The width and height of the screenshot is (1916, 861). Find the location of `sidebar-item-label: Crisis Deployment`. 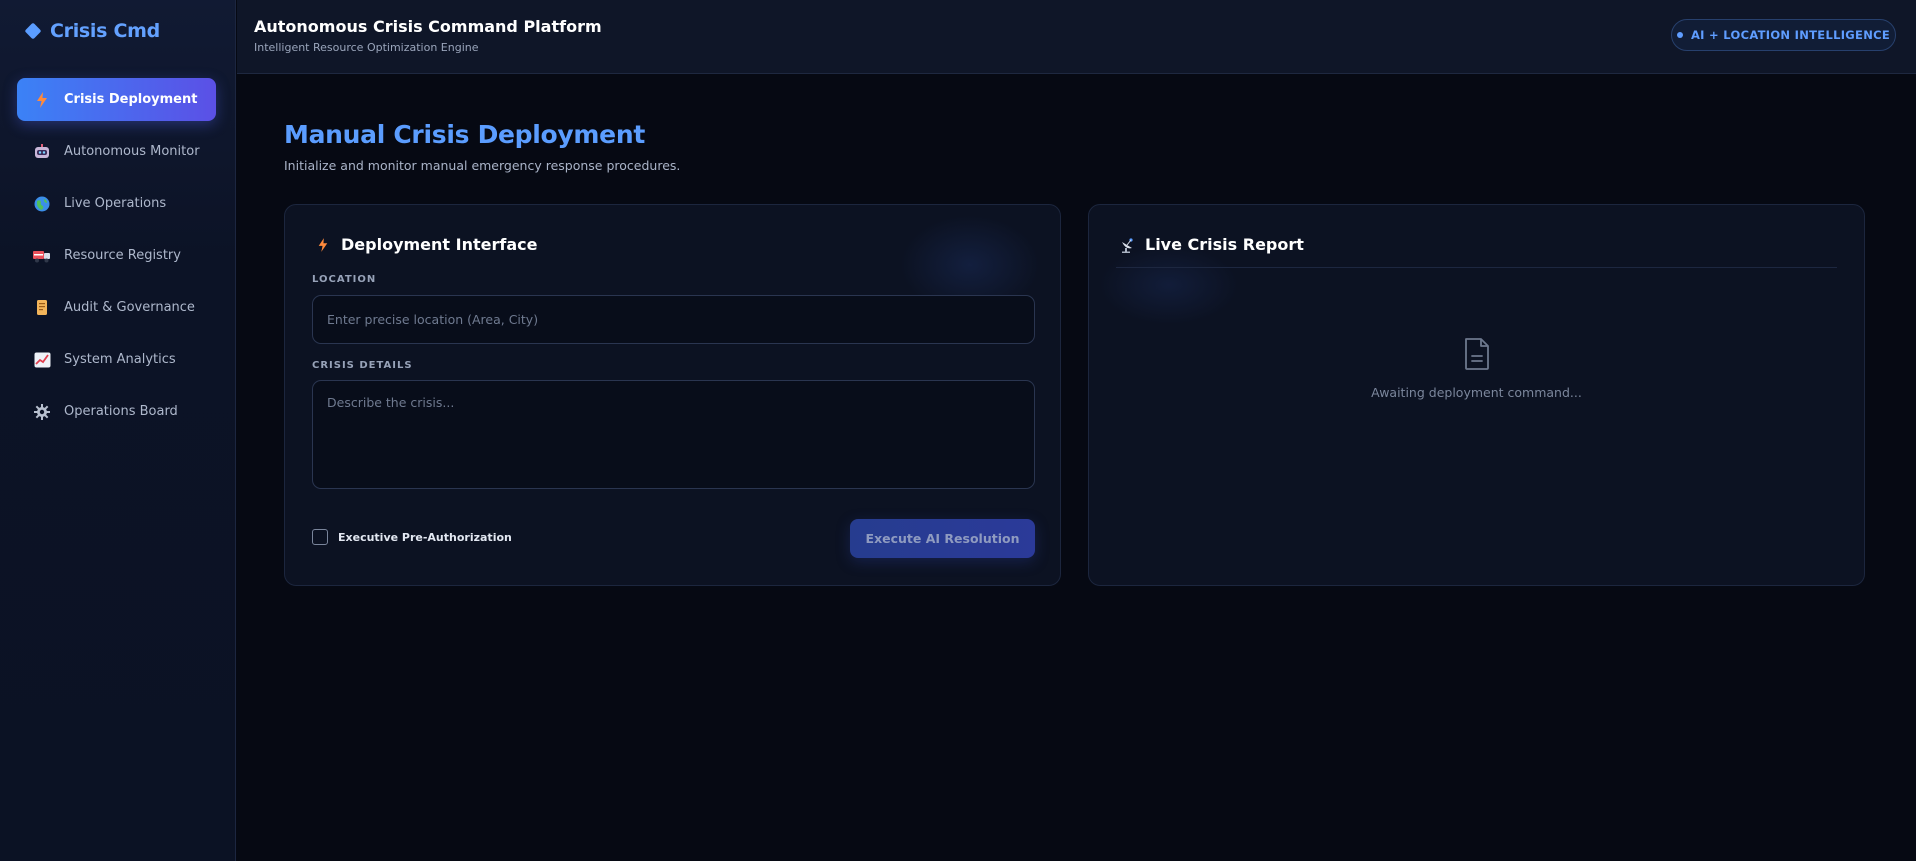

sidebar-item-label: Crisis Deployment is located at coordinates (131, 99).